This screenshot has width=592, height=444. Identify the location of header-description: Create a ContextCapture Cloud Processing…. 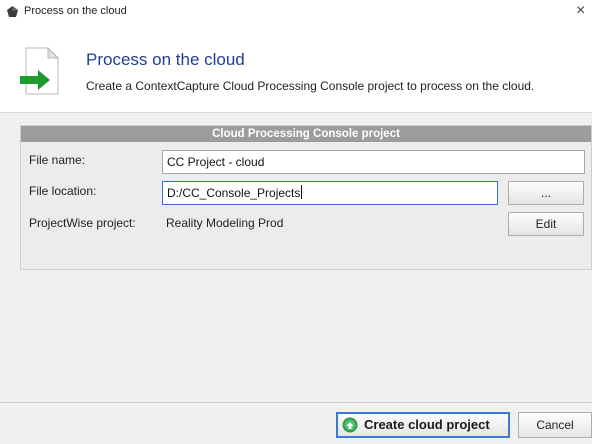
(310, 86).